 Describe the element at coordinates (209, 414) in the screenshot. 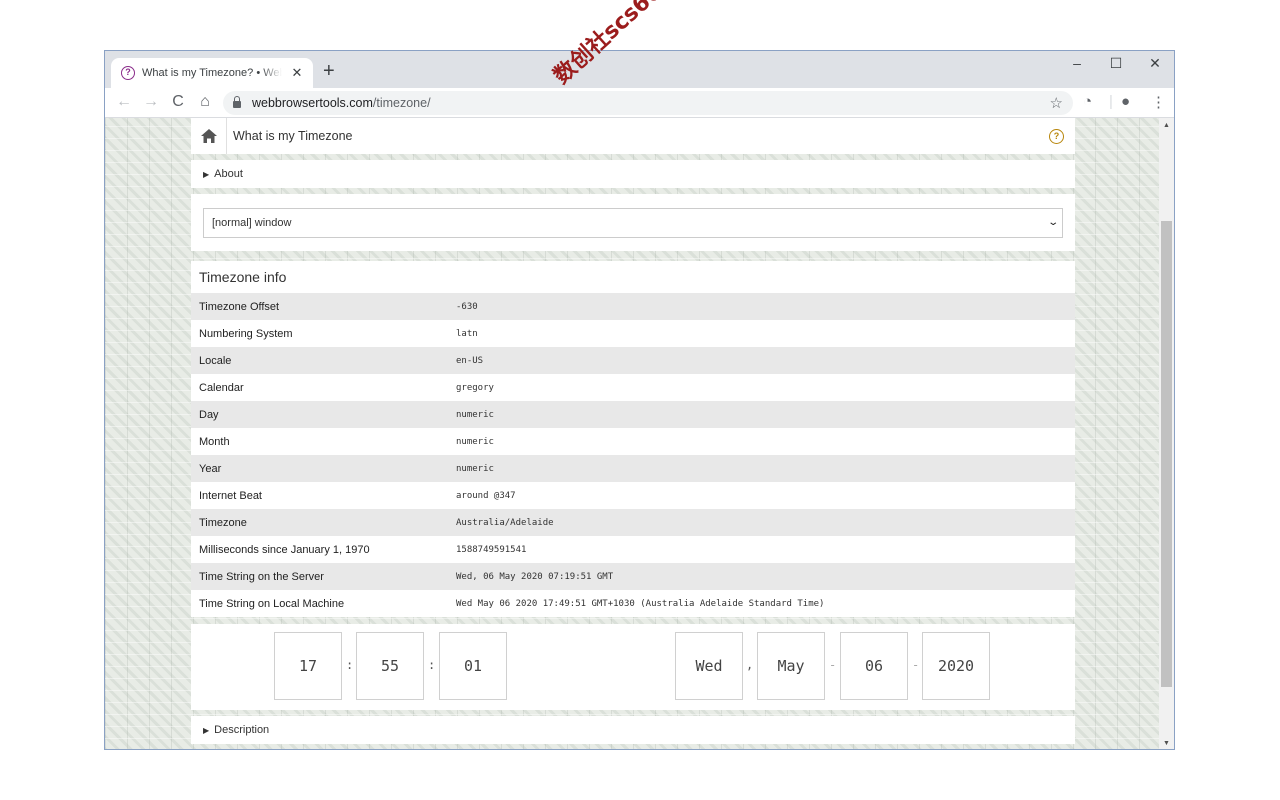

I see `row-key: Day` at that location.